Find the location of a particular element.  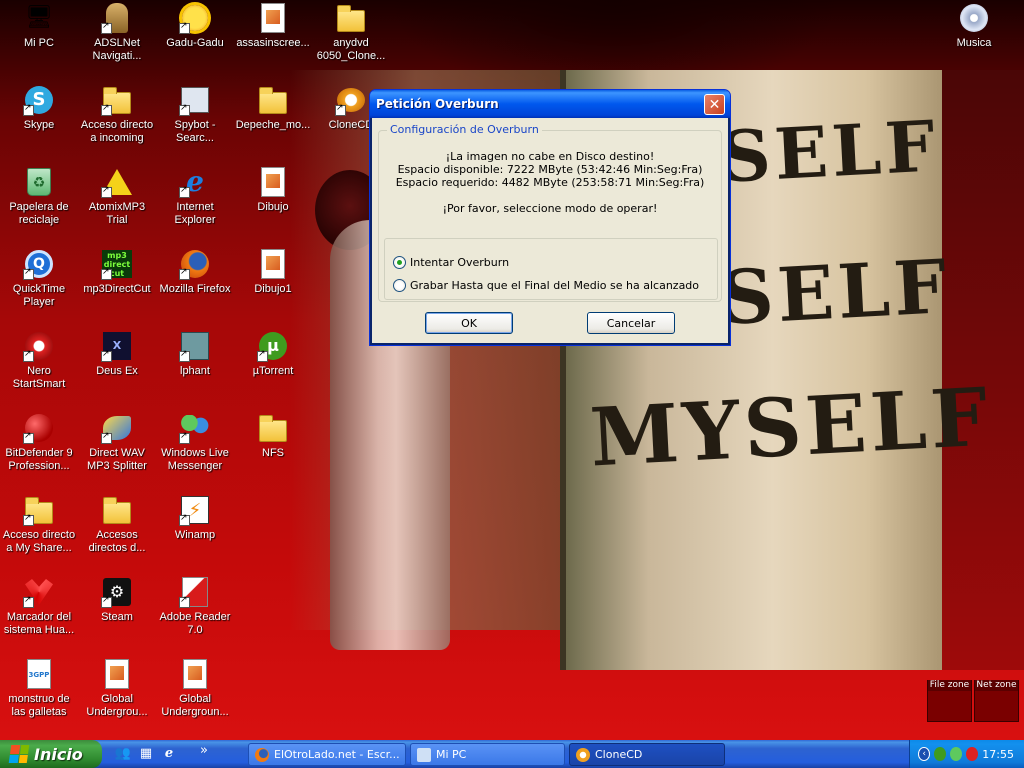

image-file-icon is located at coordinates (273, 182).